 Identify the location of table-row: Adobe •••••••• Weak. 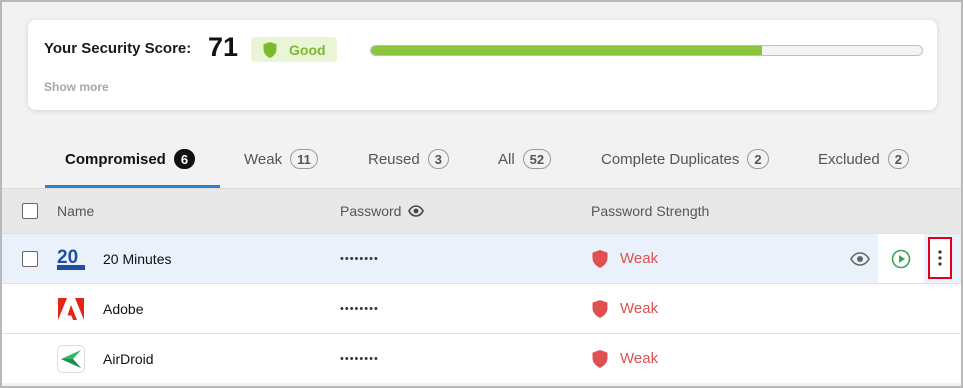
(481, 308).